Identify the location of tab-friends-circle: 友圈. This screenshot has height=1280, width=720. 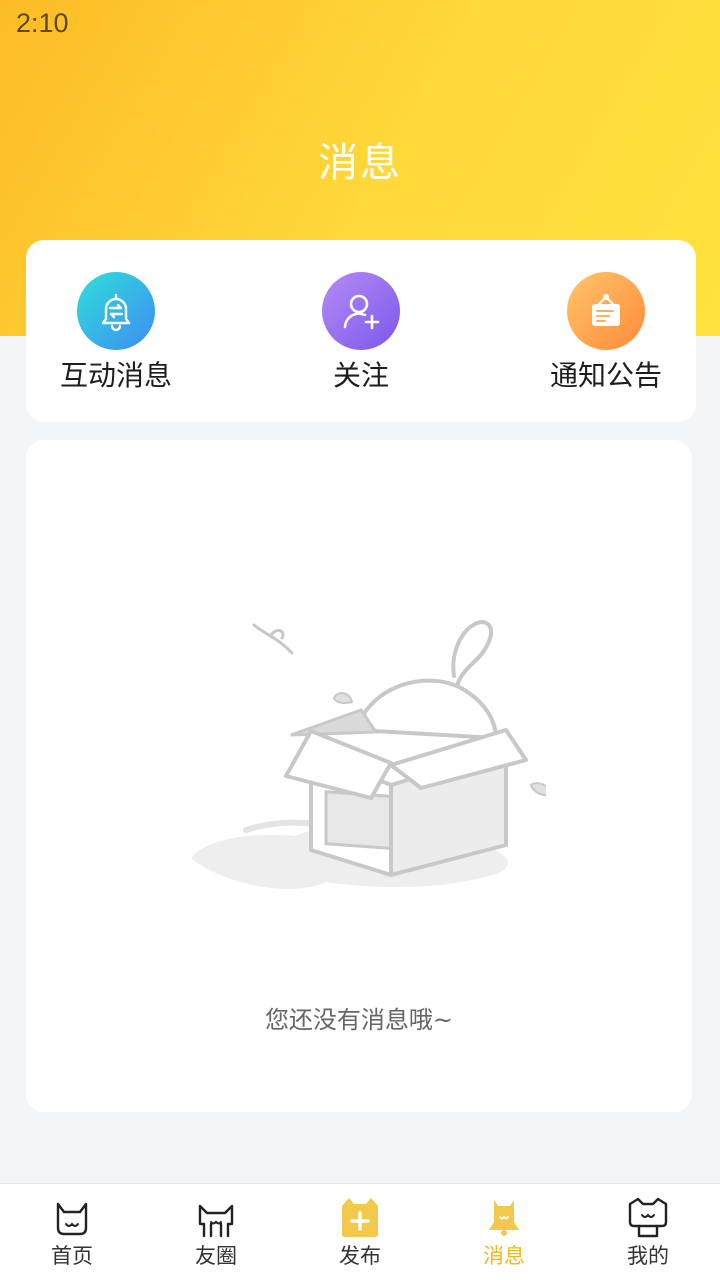
(216, 1232).